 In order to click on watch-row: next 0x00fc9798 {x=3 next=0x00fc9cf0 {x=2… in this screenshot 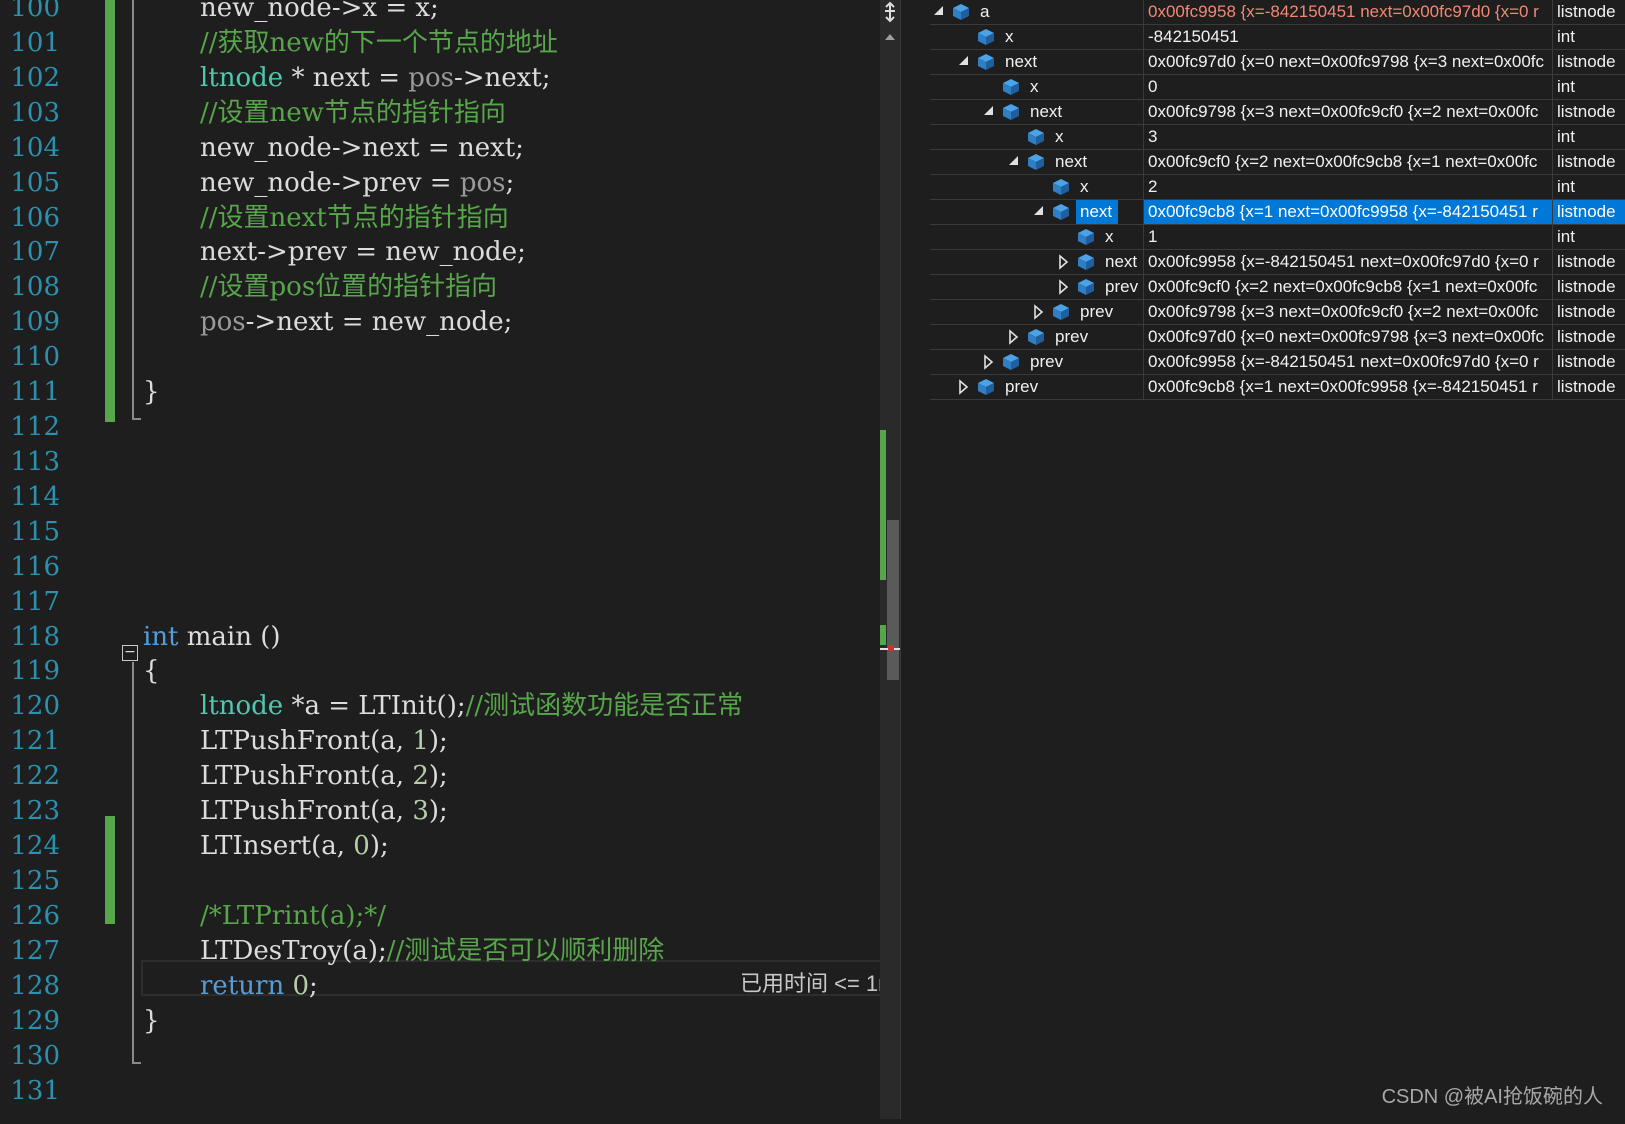, I will do `click(1277, 112)`.